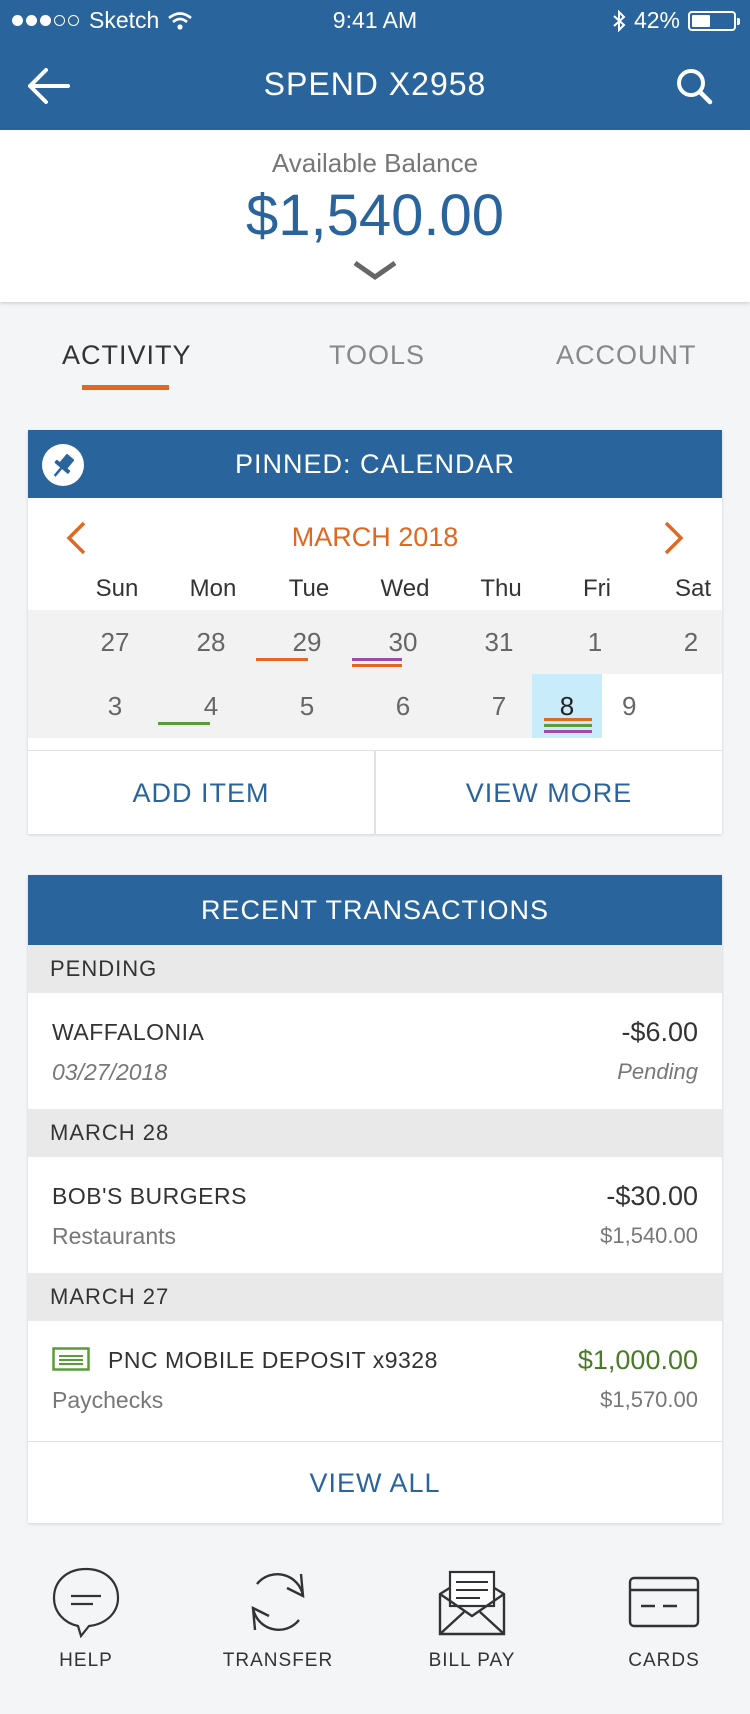 The height and width of the screenshot is (1714, 750). What do you see at coordinates (664, 1602) in the screenshot?
I see `credit-card-icon` at bounding box center [664, 1602].